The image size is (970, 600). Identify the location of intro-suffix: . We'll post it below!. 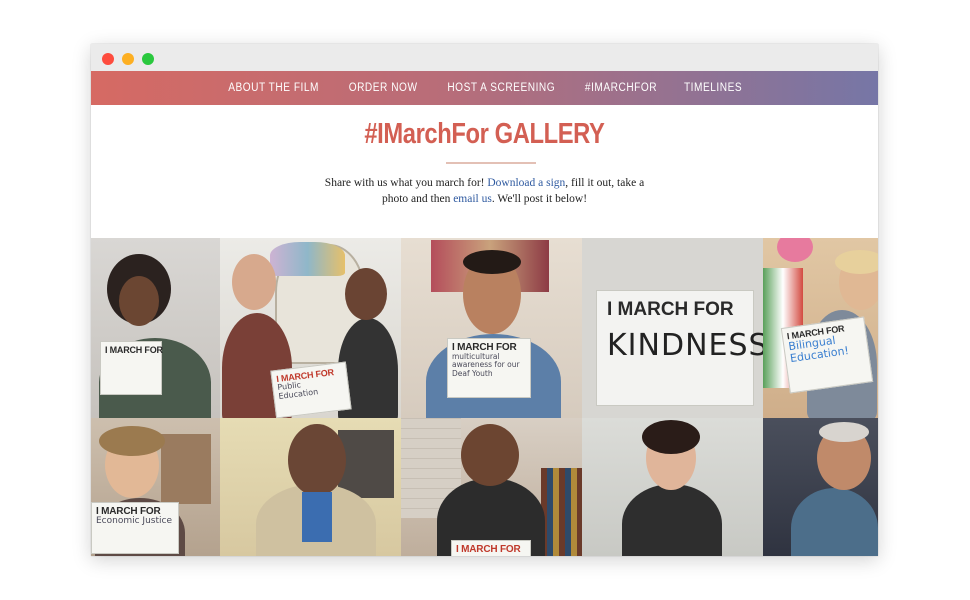
(539, 199).